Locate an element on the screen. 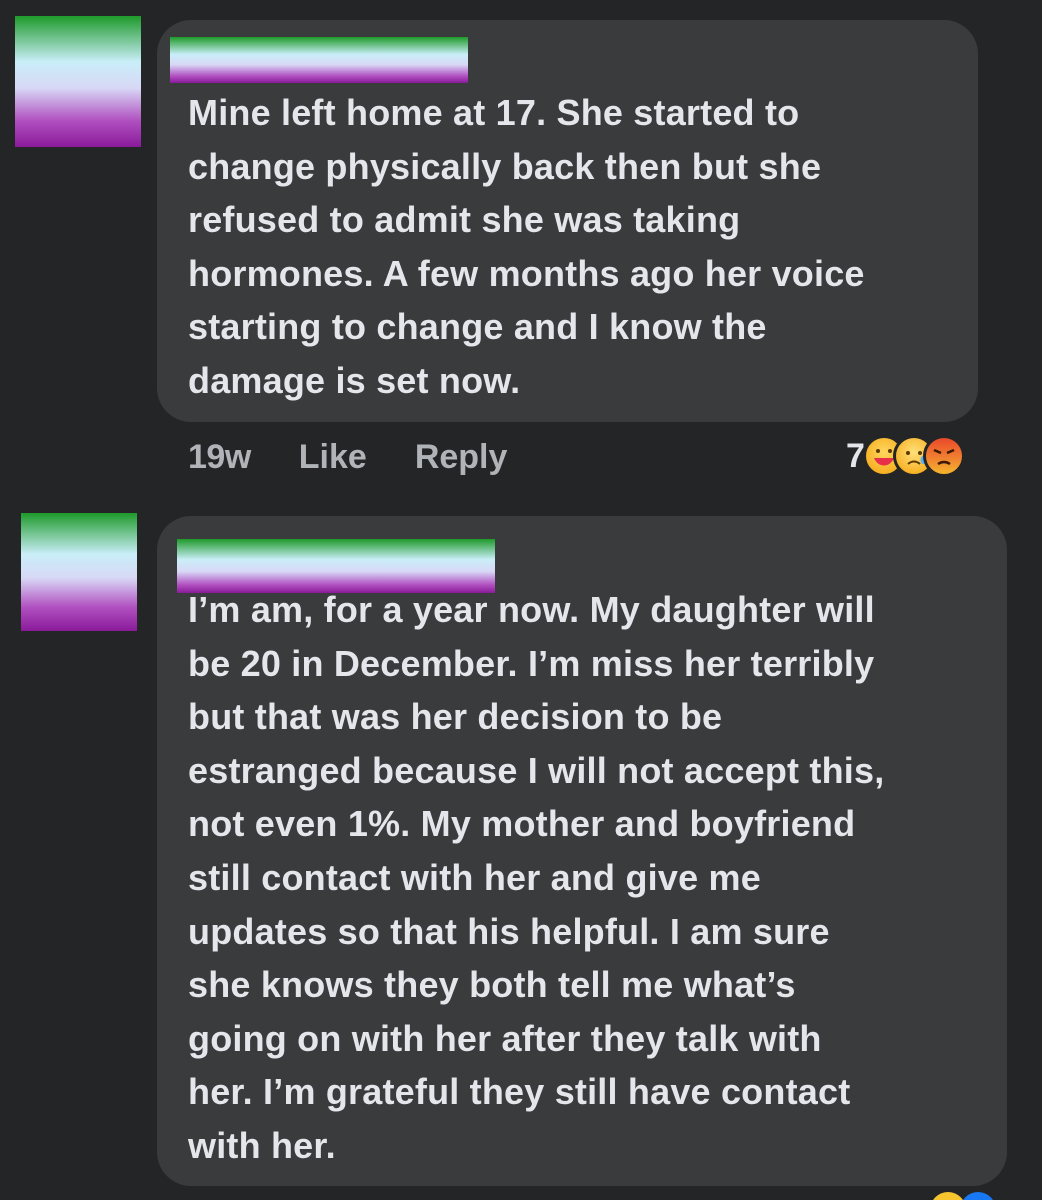 This screenshot has height=1200, width=1042. angry-emoji-icon is located at coordinates (943, 456).